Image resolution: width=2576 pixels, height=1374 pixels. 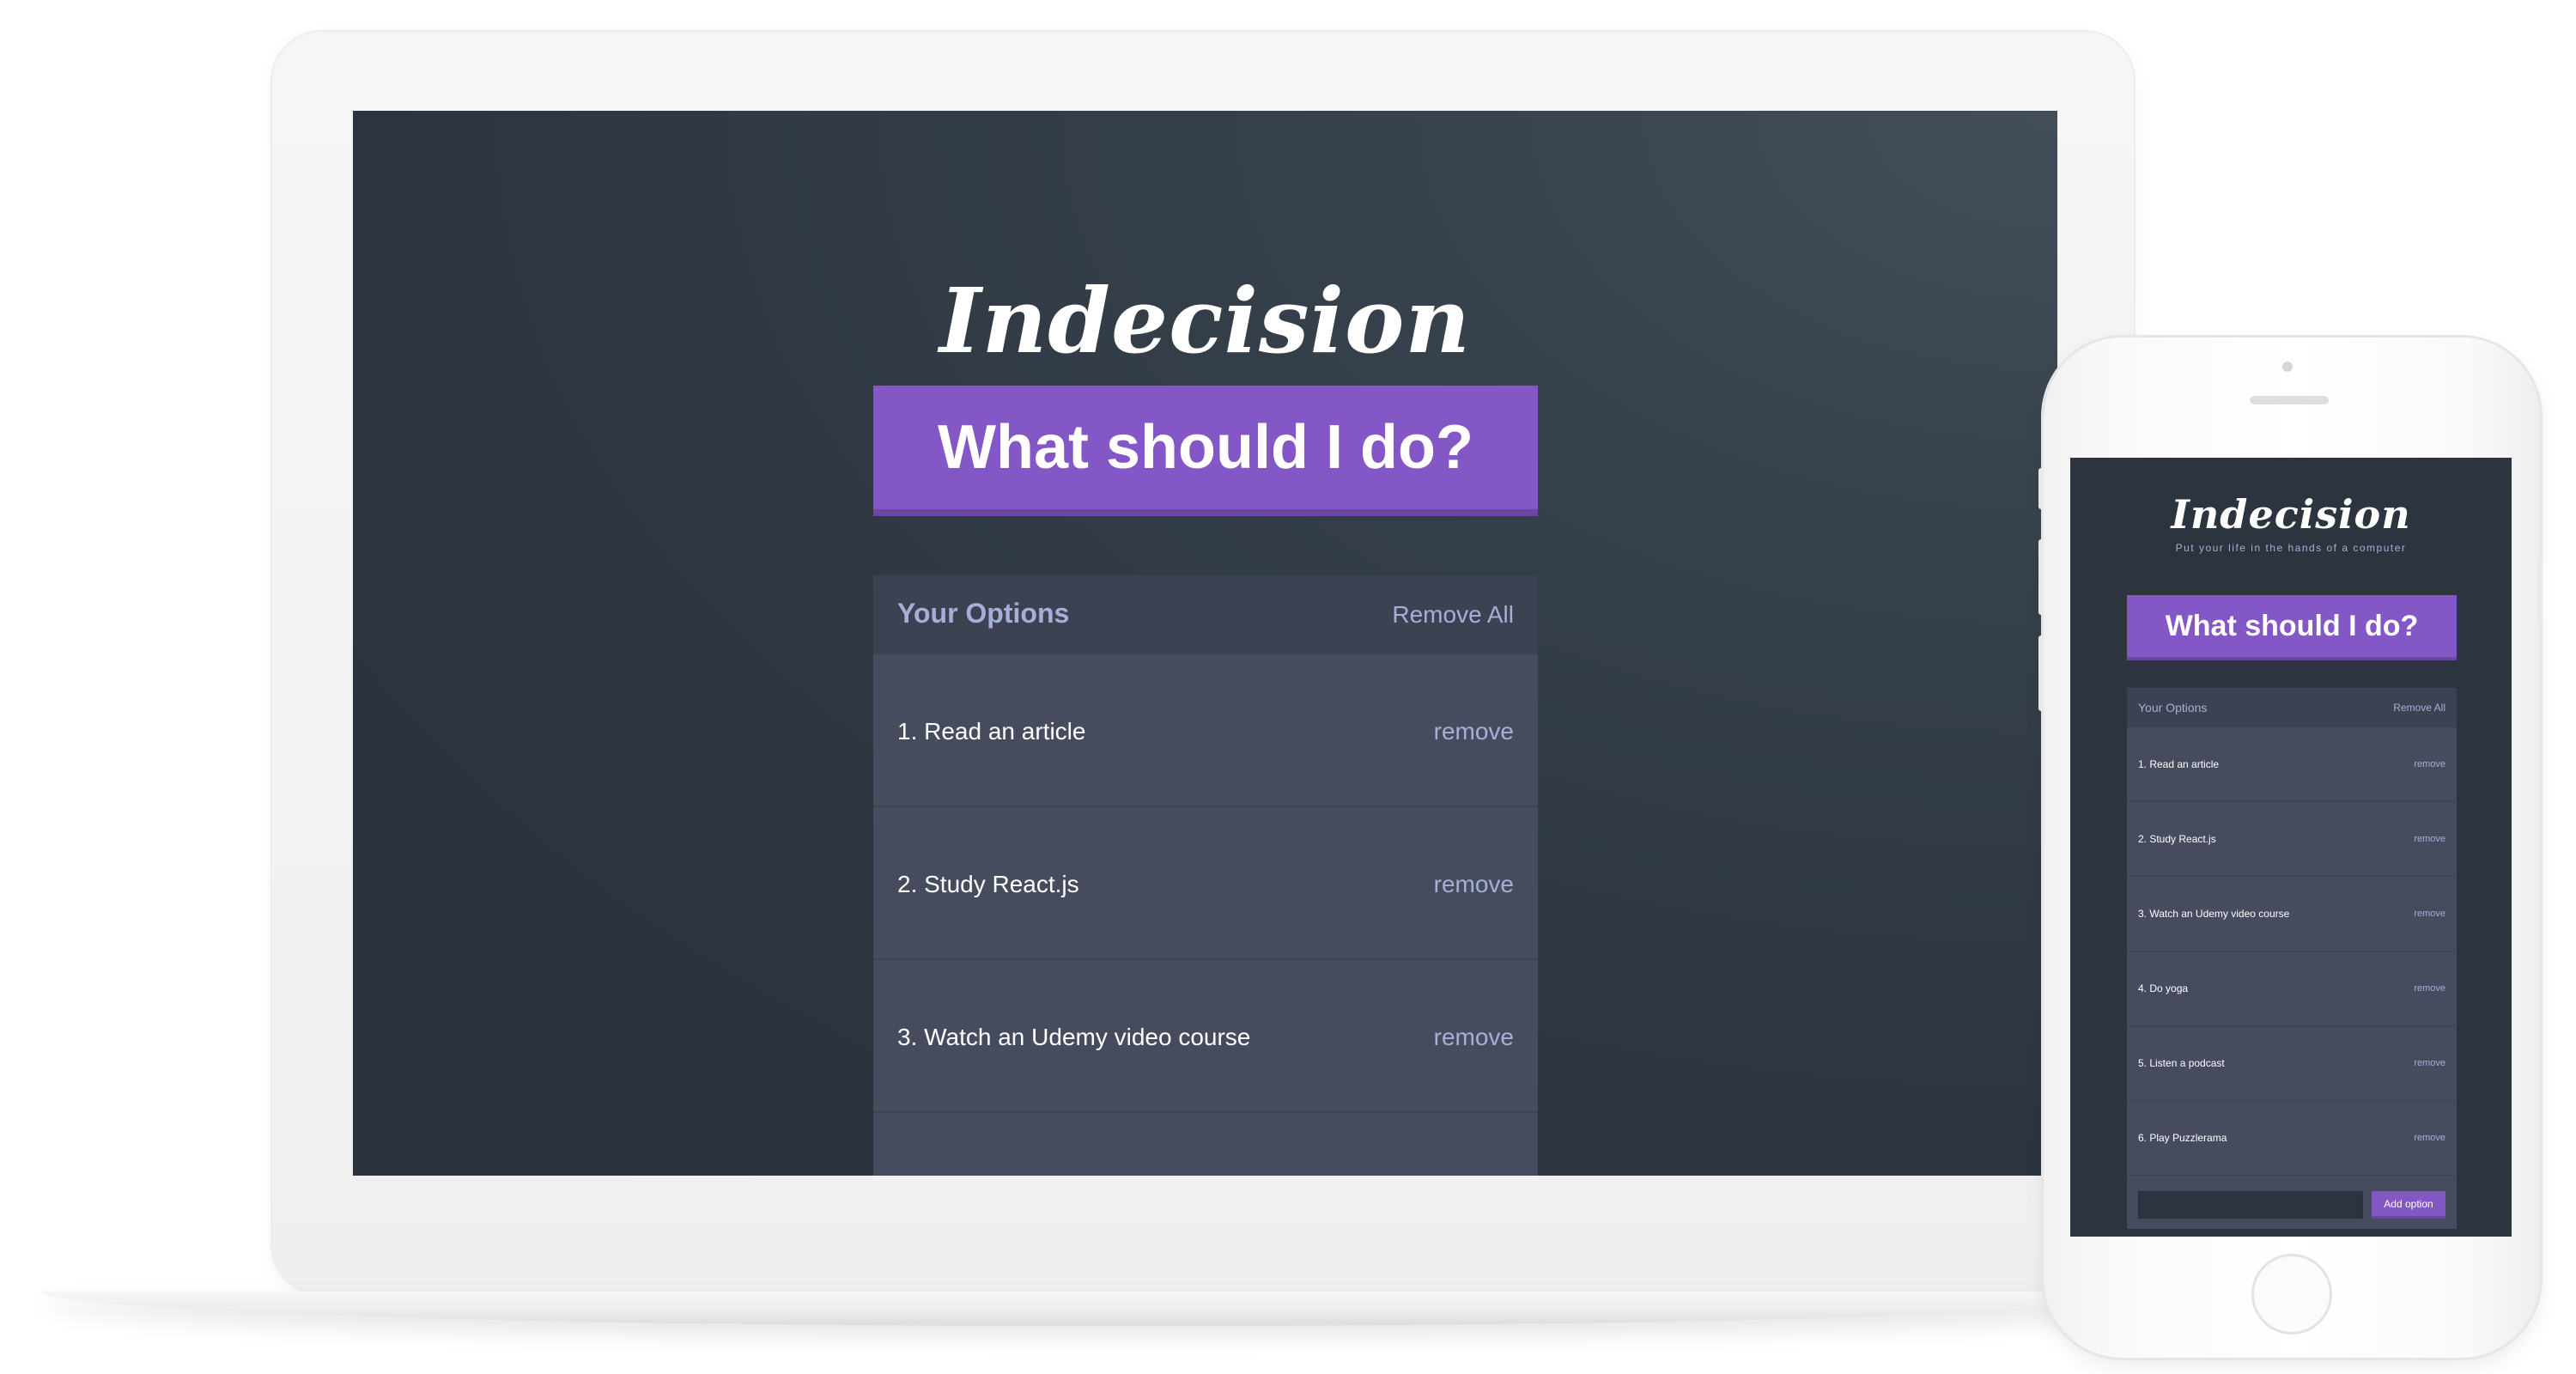 What do you see at coordinates (2041, 673) in the screenshot?
I see `phone-volume-down` at bounding box center [2041, 673].